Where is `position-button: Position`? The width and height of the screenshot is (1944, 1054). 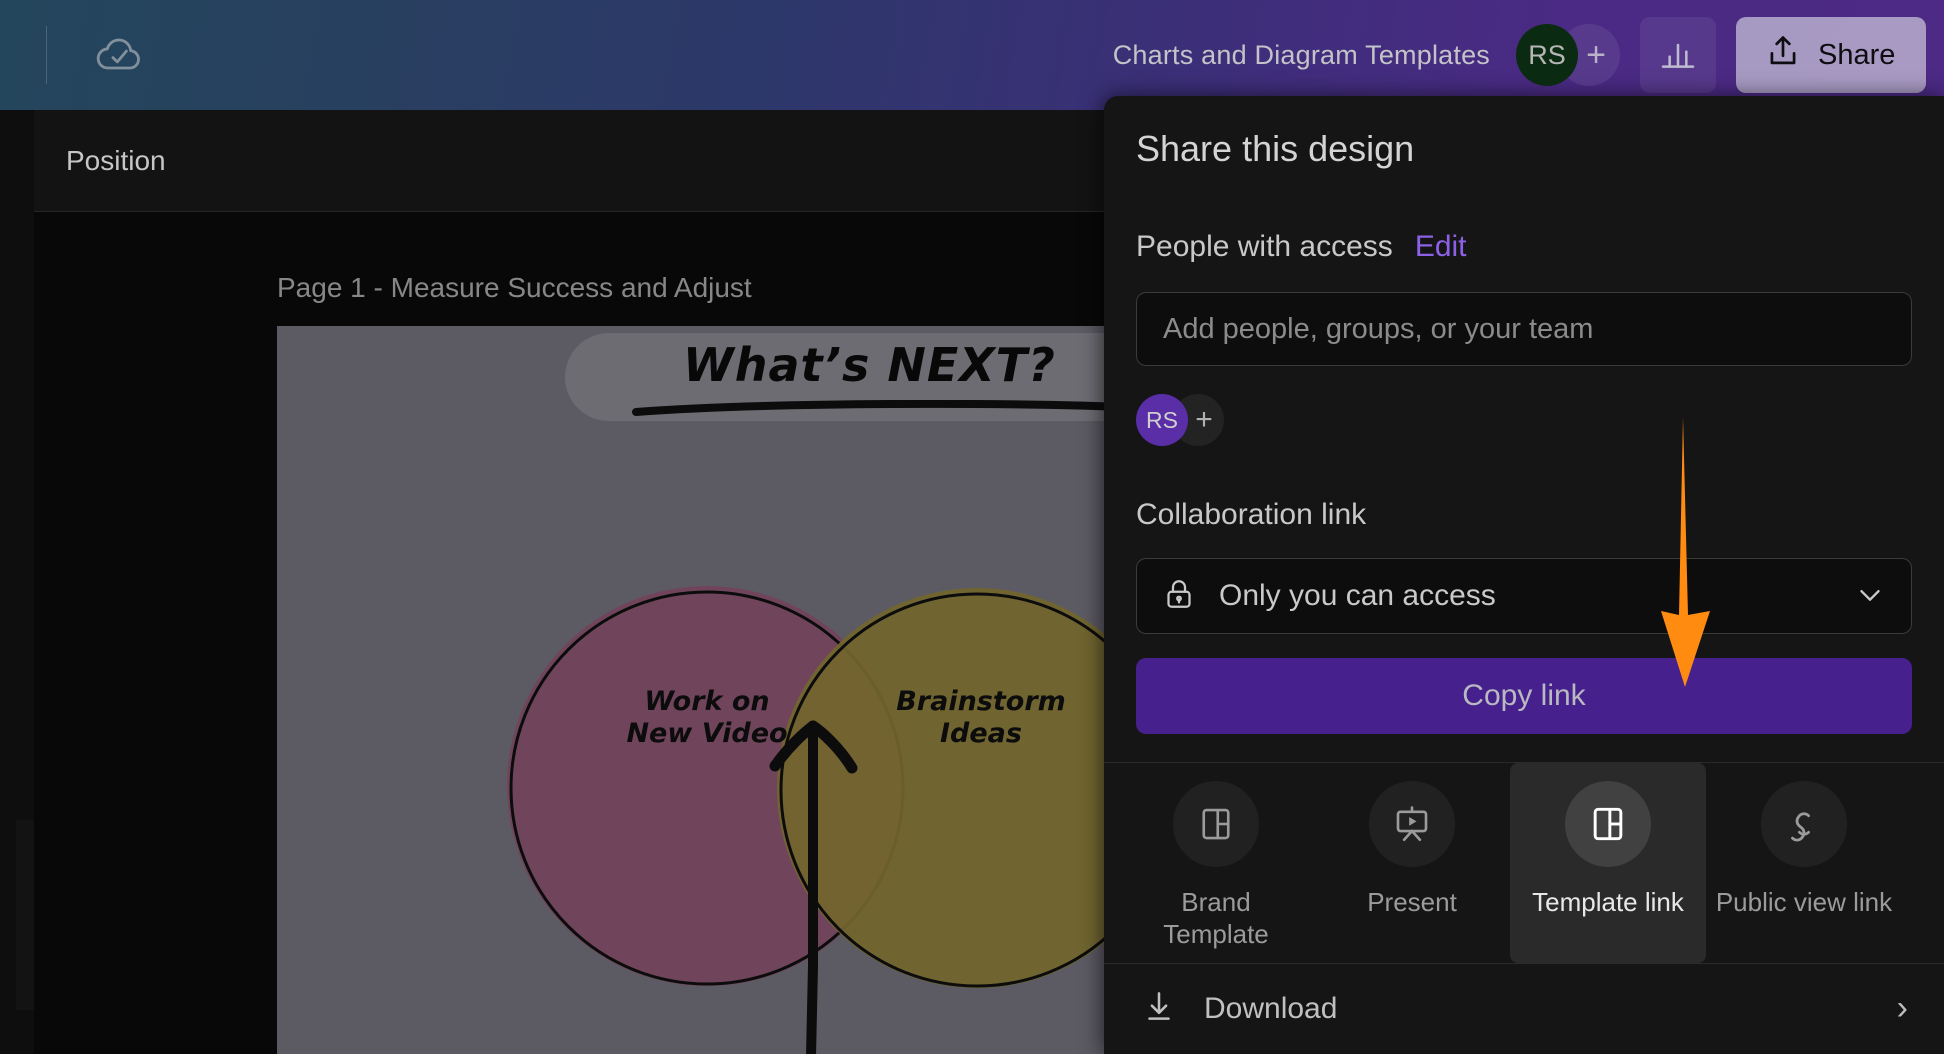 position-button: Position is located at coordinates (116, 161).